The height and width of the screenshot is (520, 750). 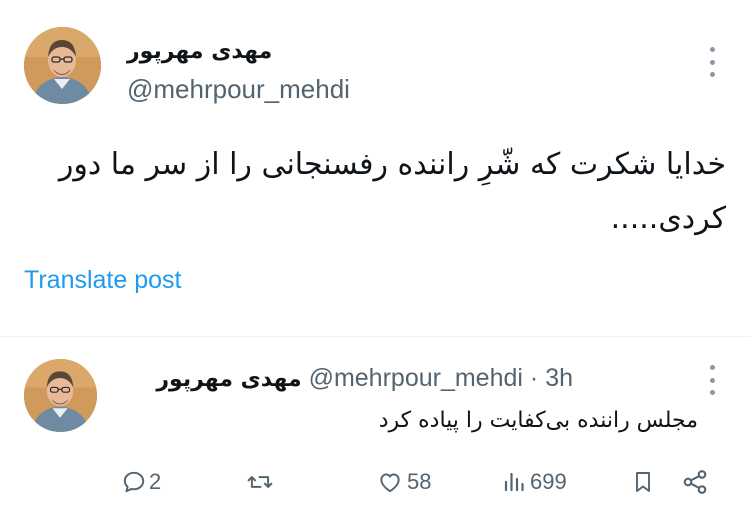 I want to click on author-avatar, so click(x=62, y=65).